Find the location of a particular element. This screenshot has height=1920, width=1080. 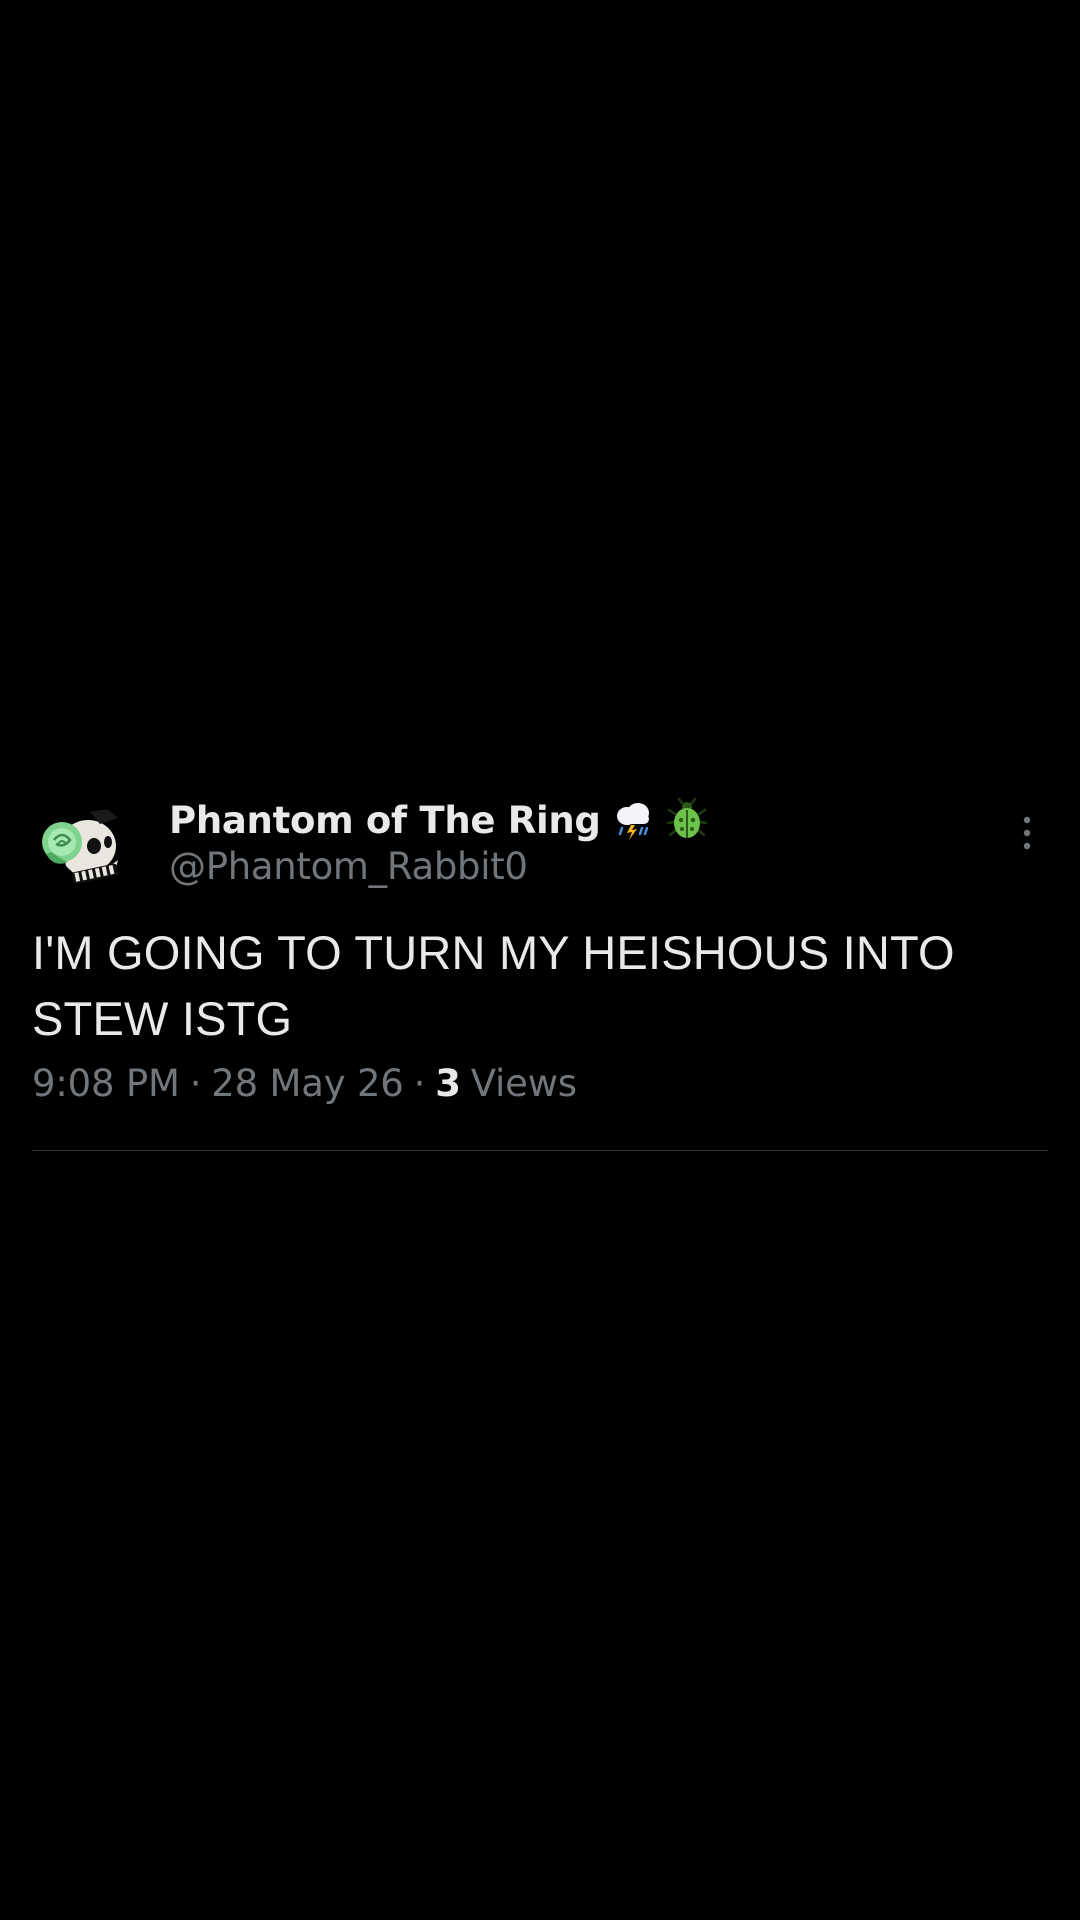

tweet-time: 9:08 PM is located at coordinates (106, 1083).